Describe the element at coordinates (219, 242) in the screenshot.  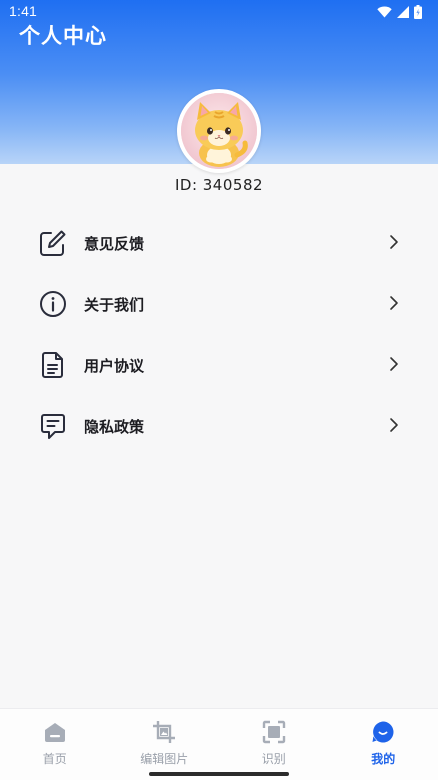
I see `menu-item-feedback: 意见反馈` at that location.